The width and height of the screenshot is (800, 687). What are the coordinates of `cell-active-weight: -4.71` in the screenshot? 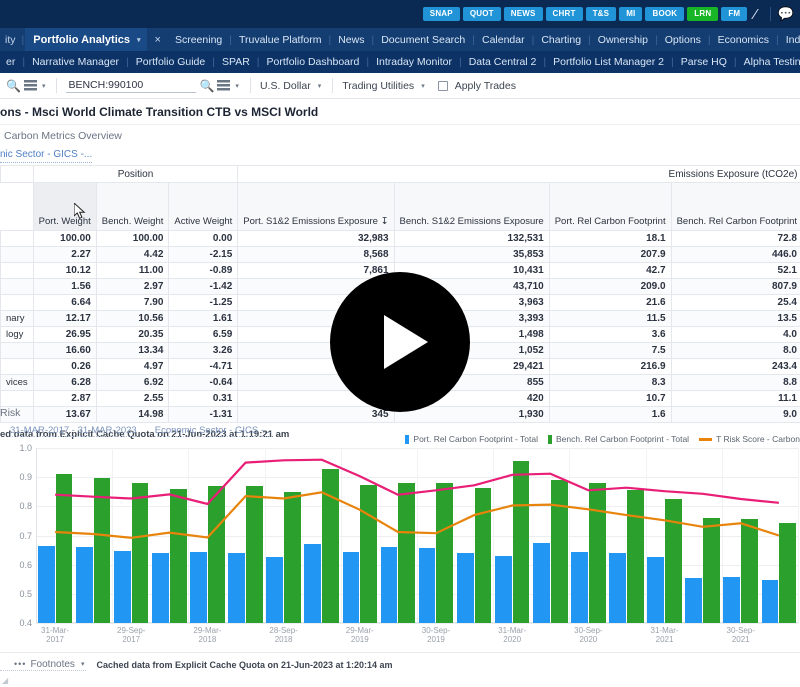 It's located at (203, 366).